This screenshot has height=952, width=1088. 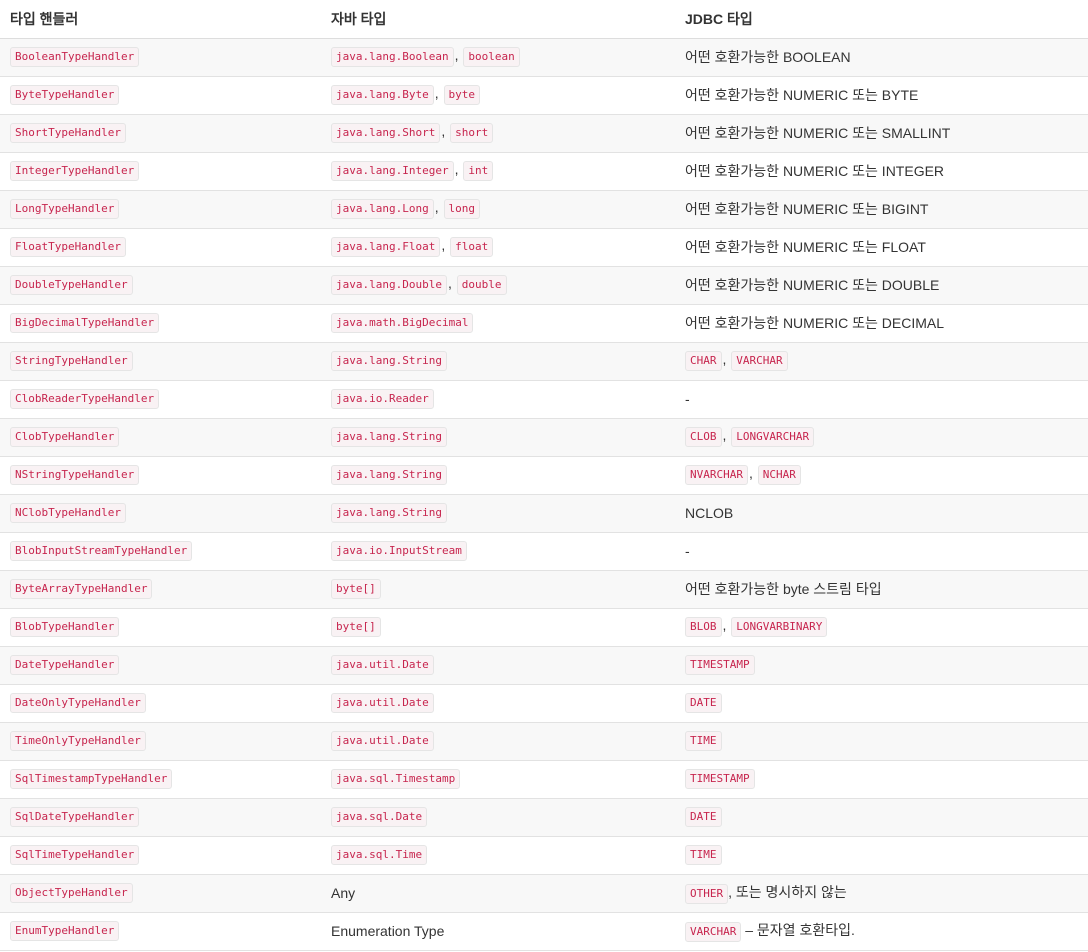 I want to click on table-row: ClobReaderTypeHandler java.io.Reader -, so click(x=544, y=398).